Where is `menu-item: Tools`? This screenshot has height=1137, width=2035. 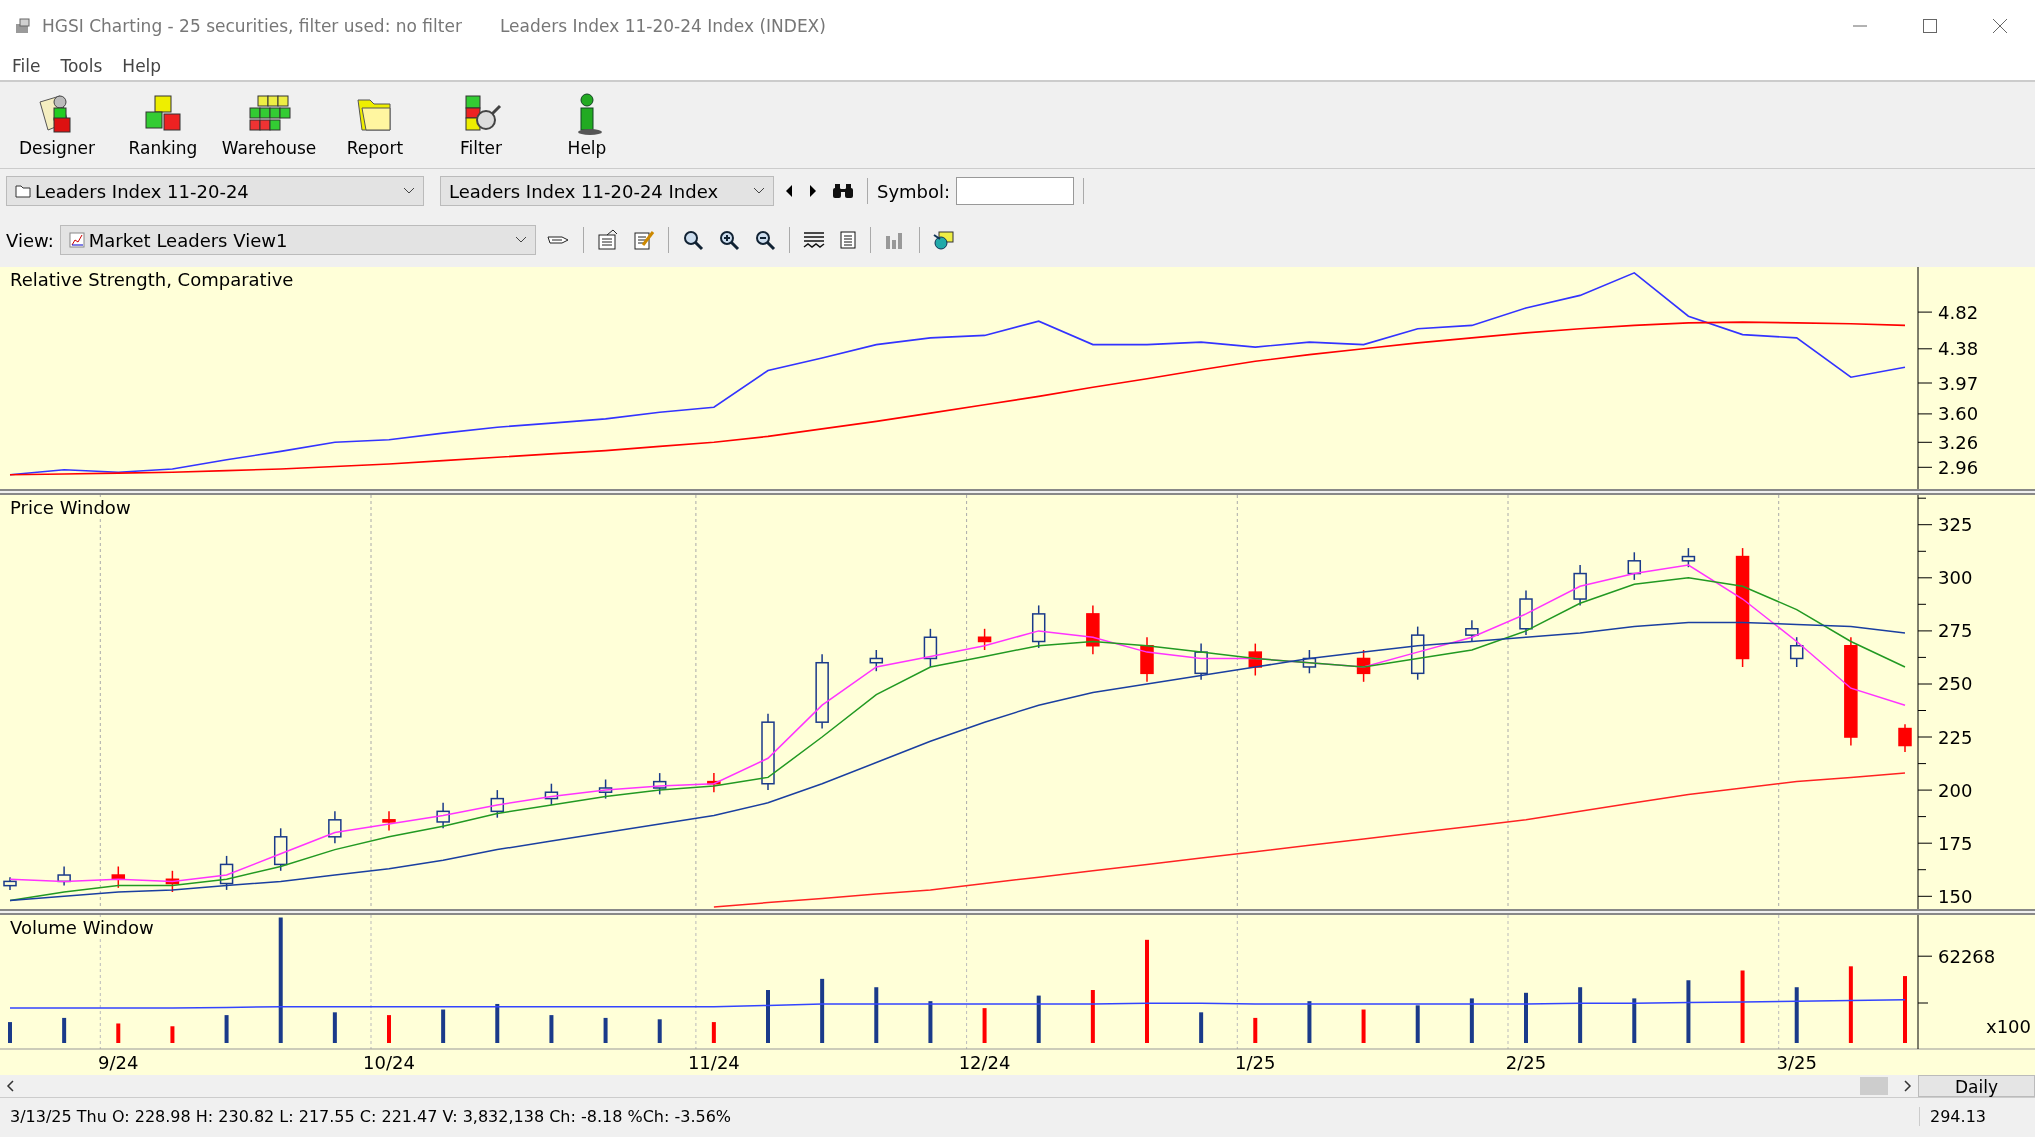
menu-item: Tools is located at coordinates (81, 66).